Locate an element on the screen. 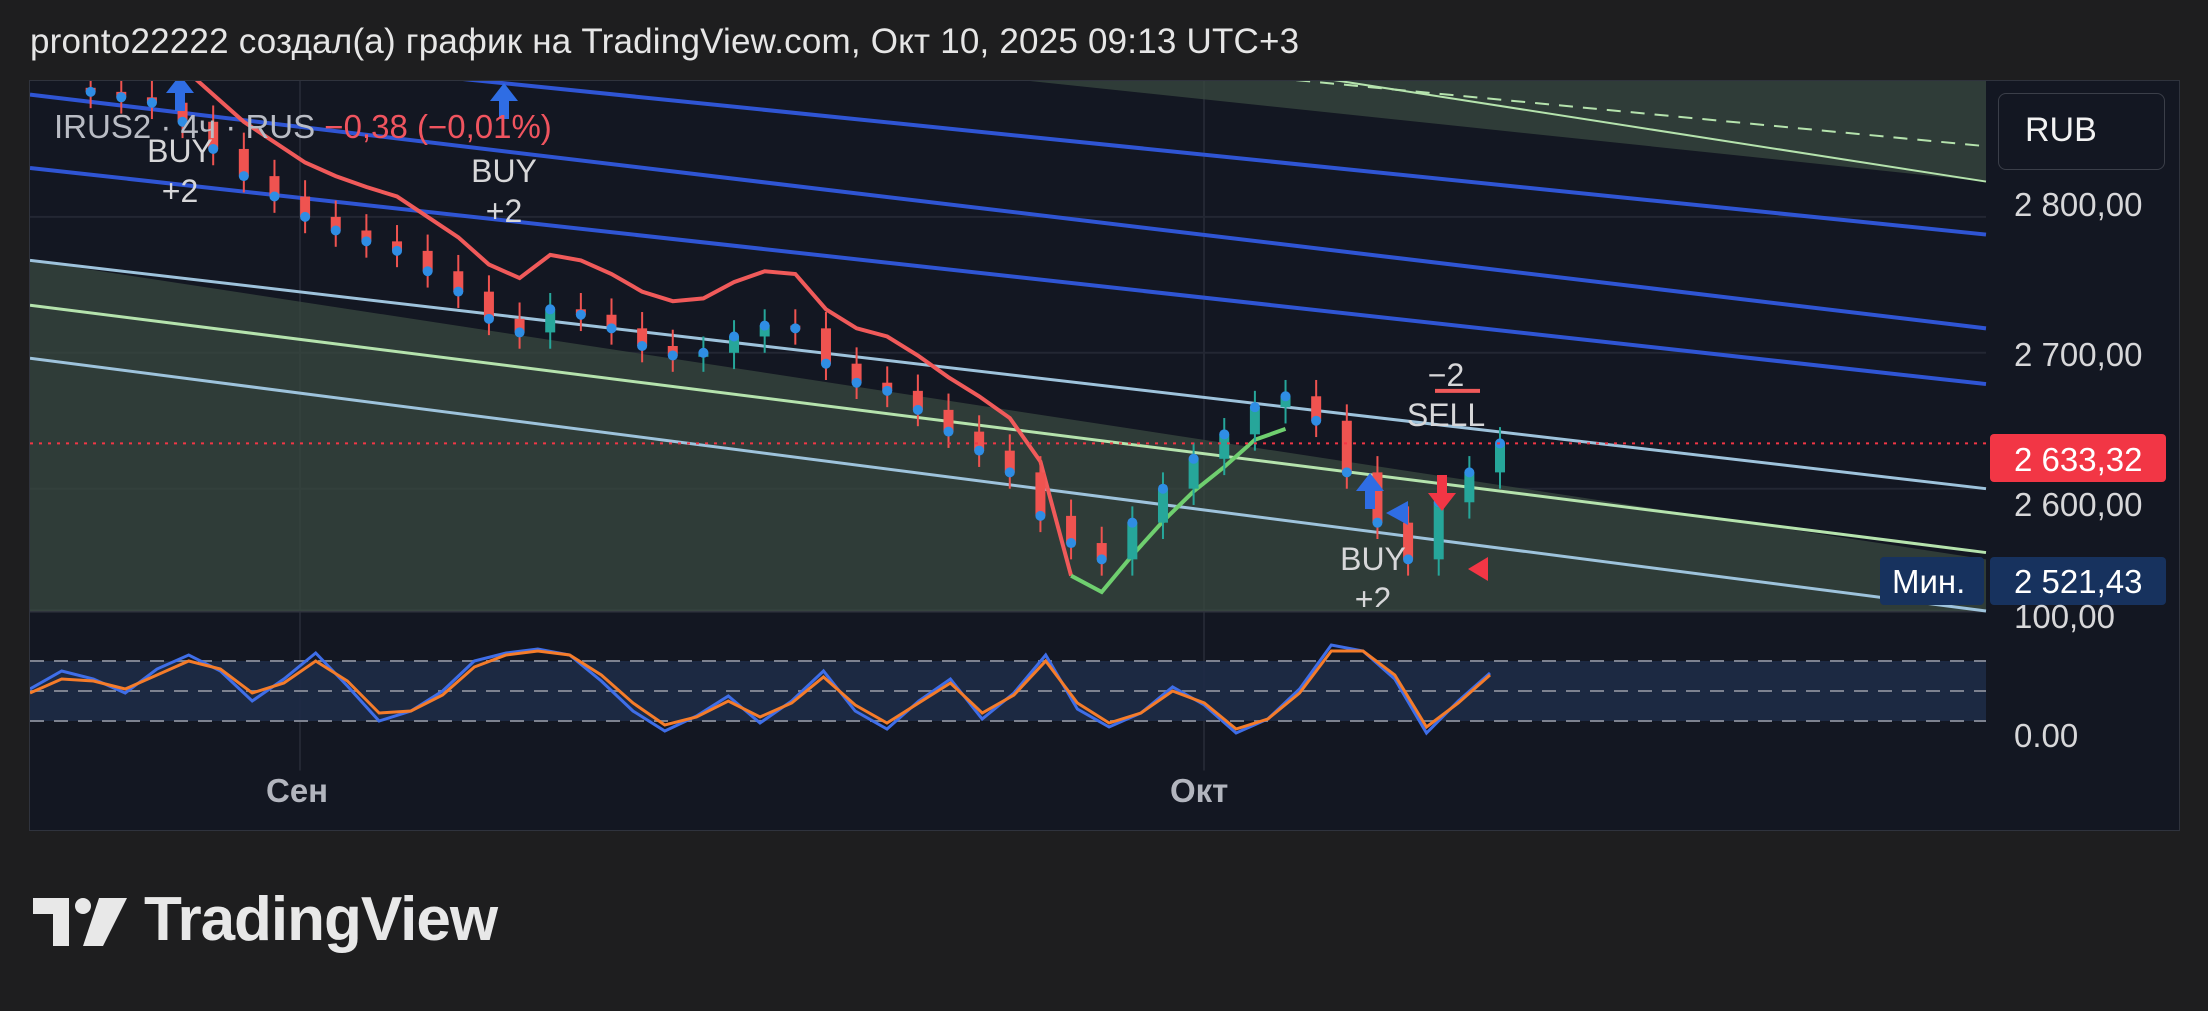  price-tick: 2 700,00 is located at coordinates (2078, 354).